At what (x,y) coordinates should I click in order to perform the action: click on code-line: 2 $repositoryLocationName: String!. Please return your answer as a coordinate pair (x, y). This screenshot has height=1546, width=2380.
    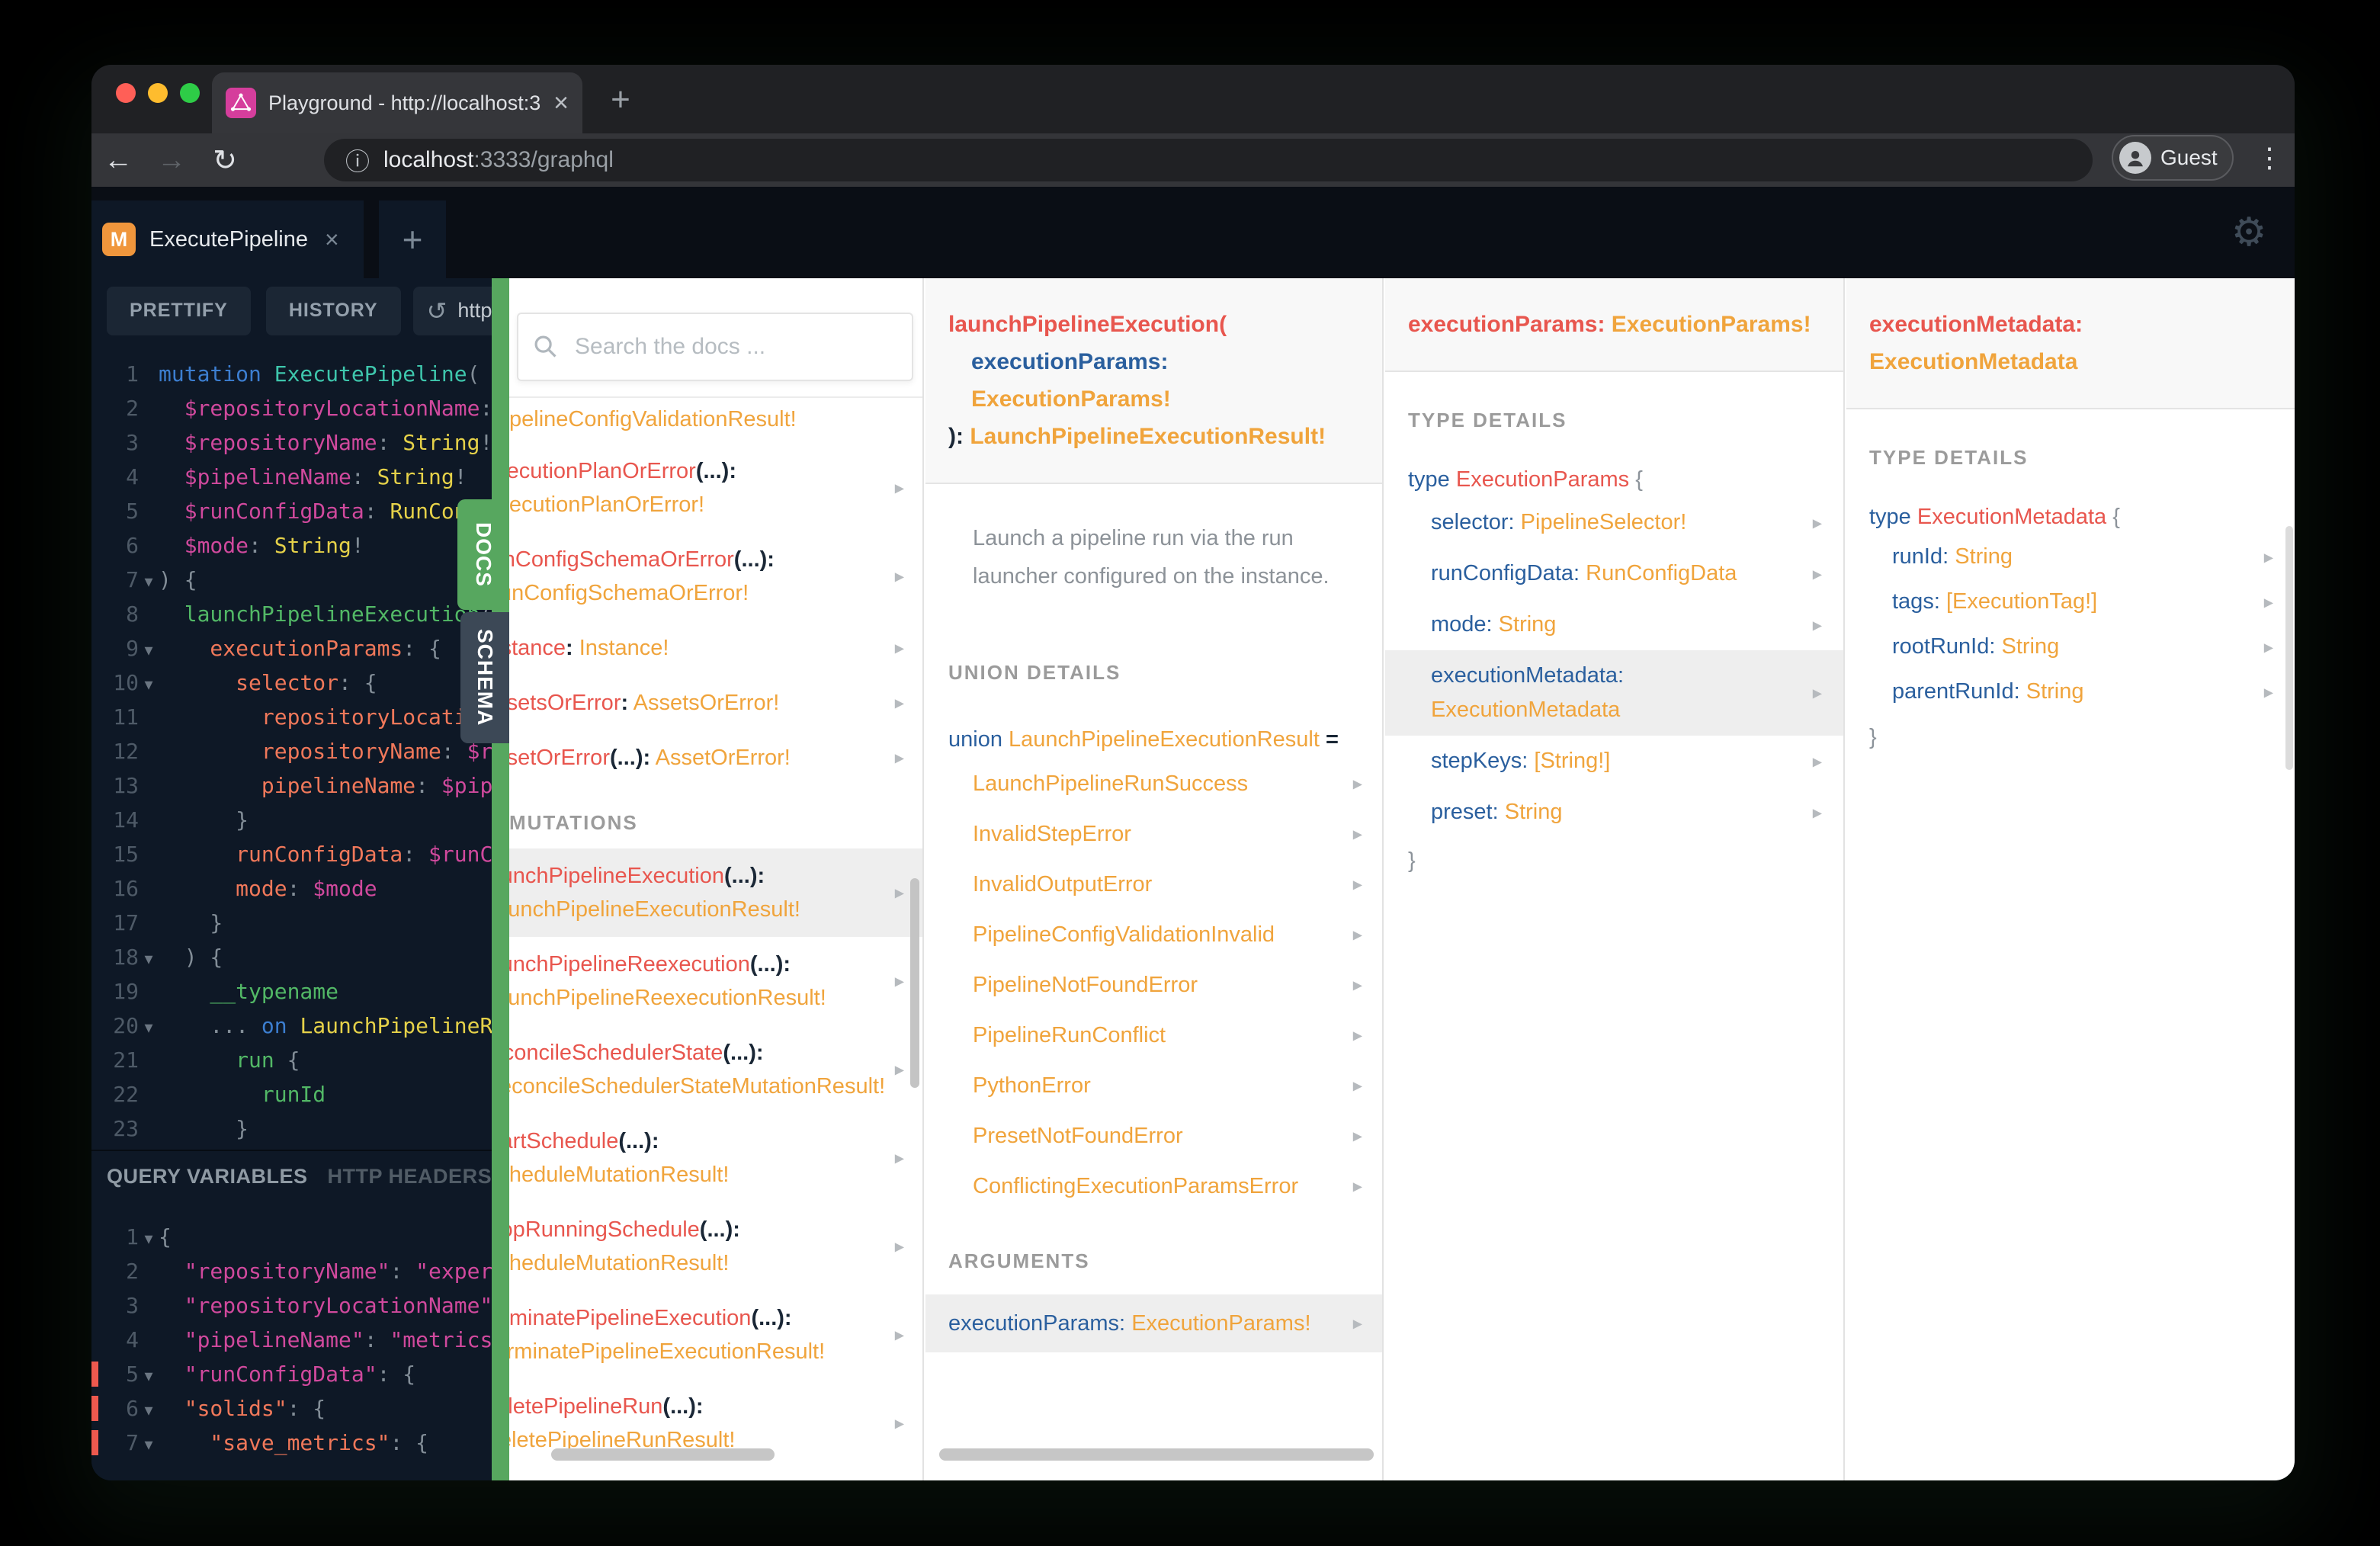
    Looking at the image, I should click on (292, 408).